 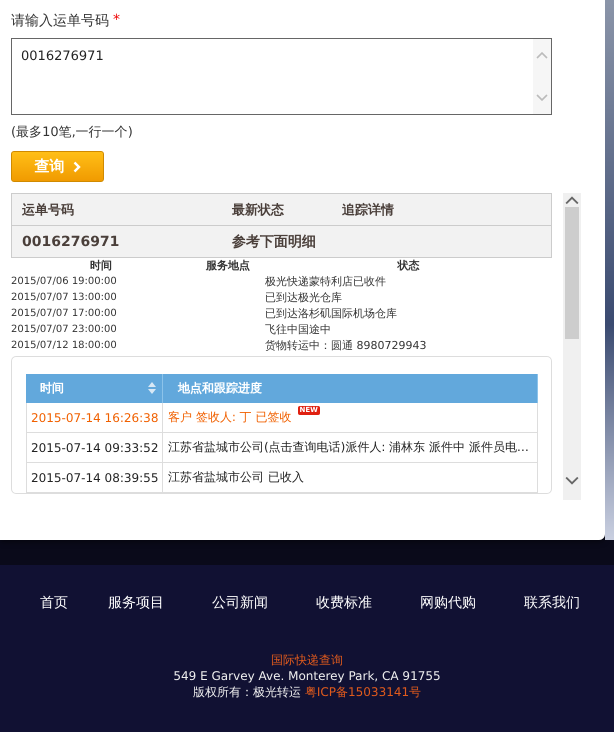 What do you see at coordinates (64, 298) in the screenshot?
I see `event-time: 2015/07/07 13:00:00` at bounding box center [64, 298].